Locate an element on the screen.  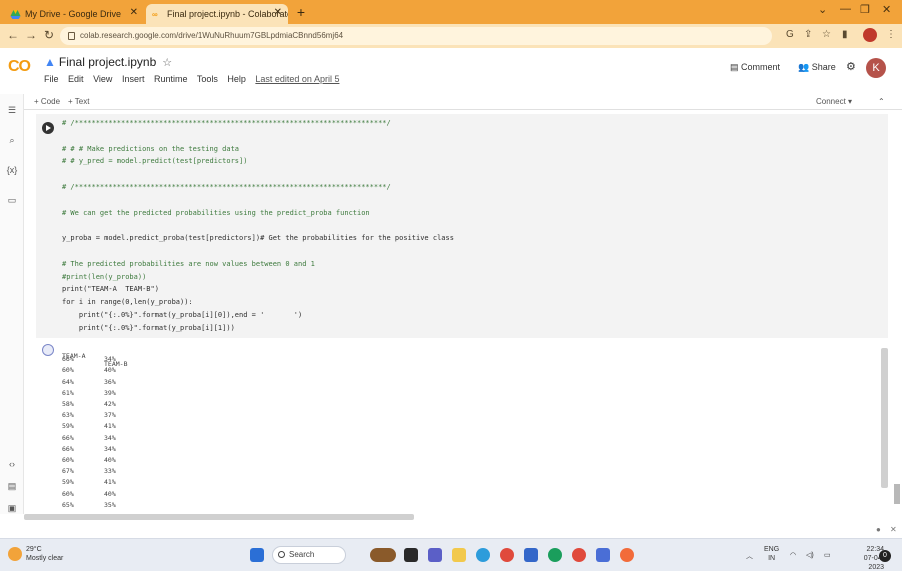
menu-insert: Insert is located at coordinates (133, 79).